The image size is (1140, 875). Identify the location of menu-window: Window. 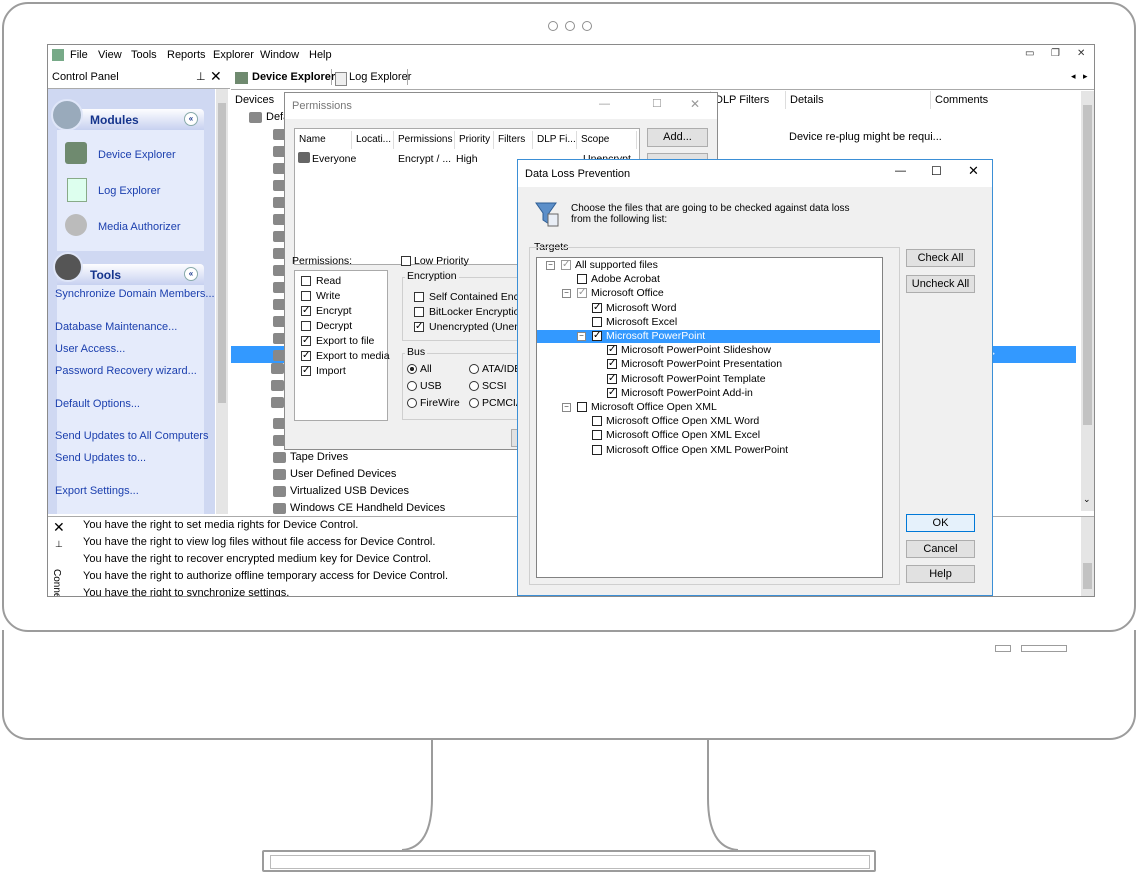
(279, 55).